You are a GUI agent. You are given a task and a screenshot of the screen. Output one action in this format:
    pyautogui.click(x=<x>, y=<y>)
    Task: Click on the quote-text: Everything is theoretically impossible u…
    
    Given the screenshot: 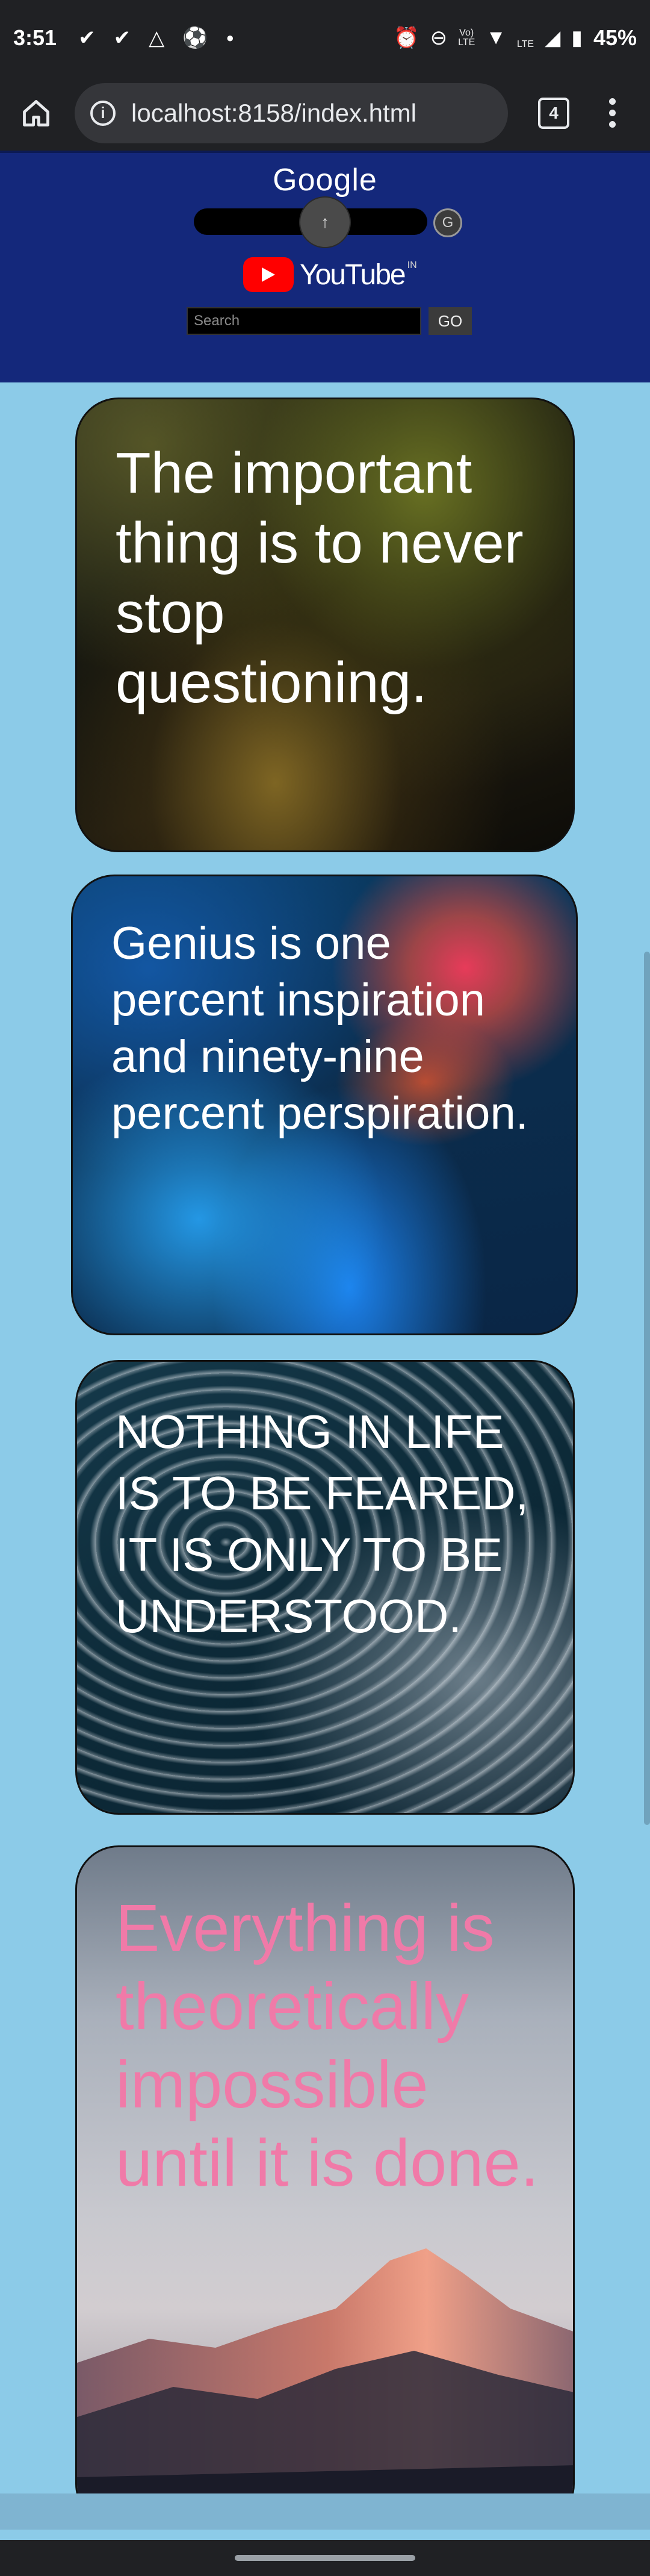 What is the action you would take?
    pyautogui.click(x=327, y=2045)
    